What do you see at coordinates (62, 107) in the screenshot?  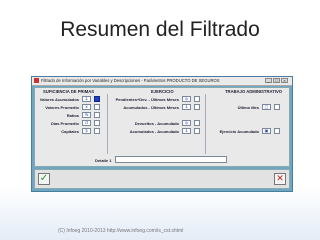 I see `label-valores-promedio: Valores Promedio` at bounding box center [62, 107].